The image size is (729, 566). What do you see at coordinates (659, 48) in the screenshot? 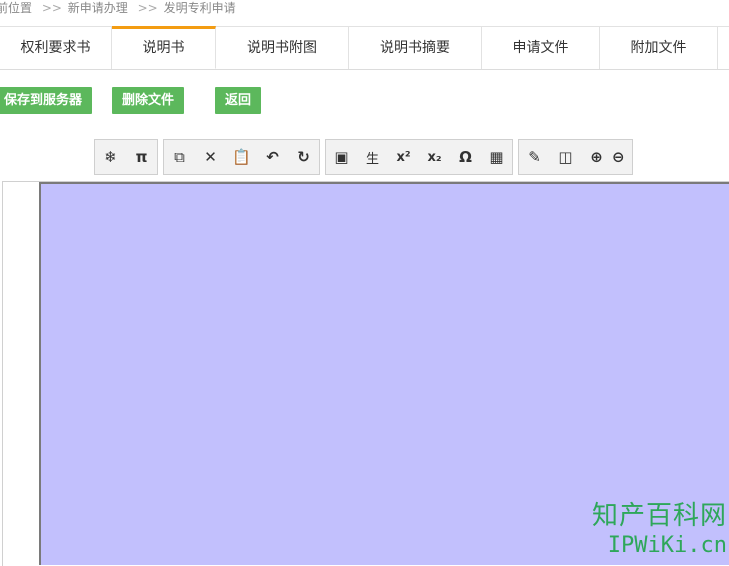
I see `tab-additional-files: 附加文件` at bounding box center [659, 48].